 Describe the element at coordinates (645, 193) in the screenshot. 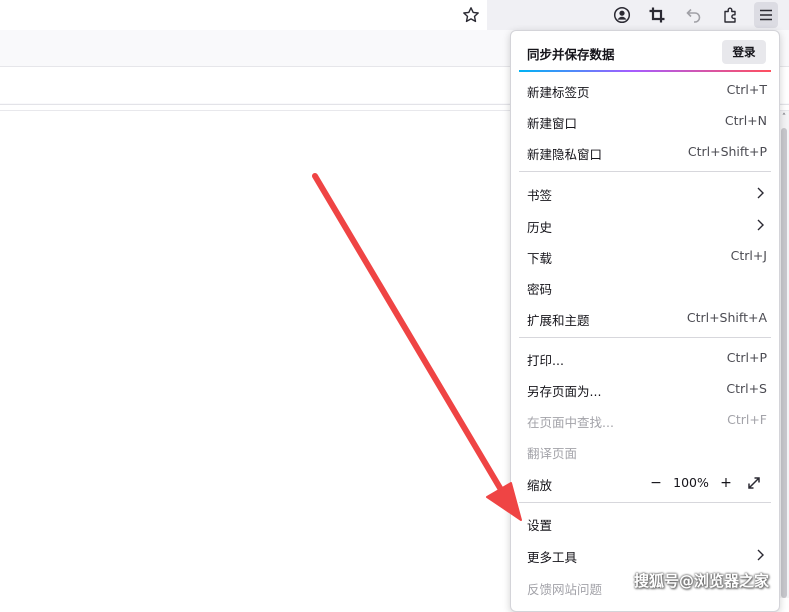

I see `menu-item-bookmarks: 书签` at that location.